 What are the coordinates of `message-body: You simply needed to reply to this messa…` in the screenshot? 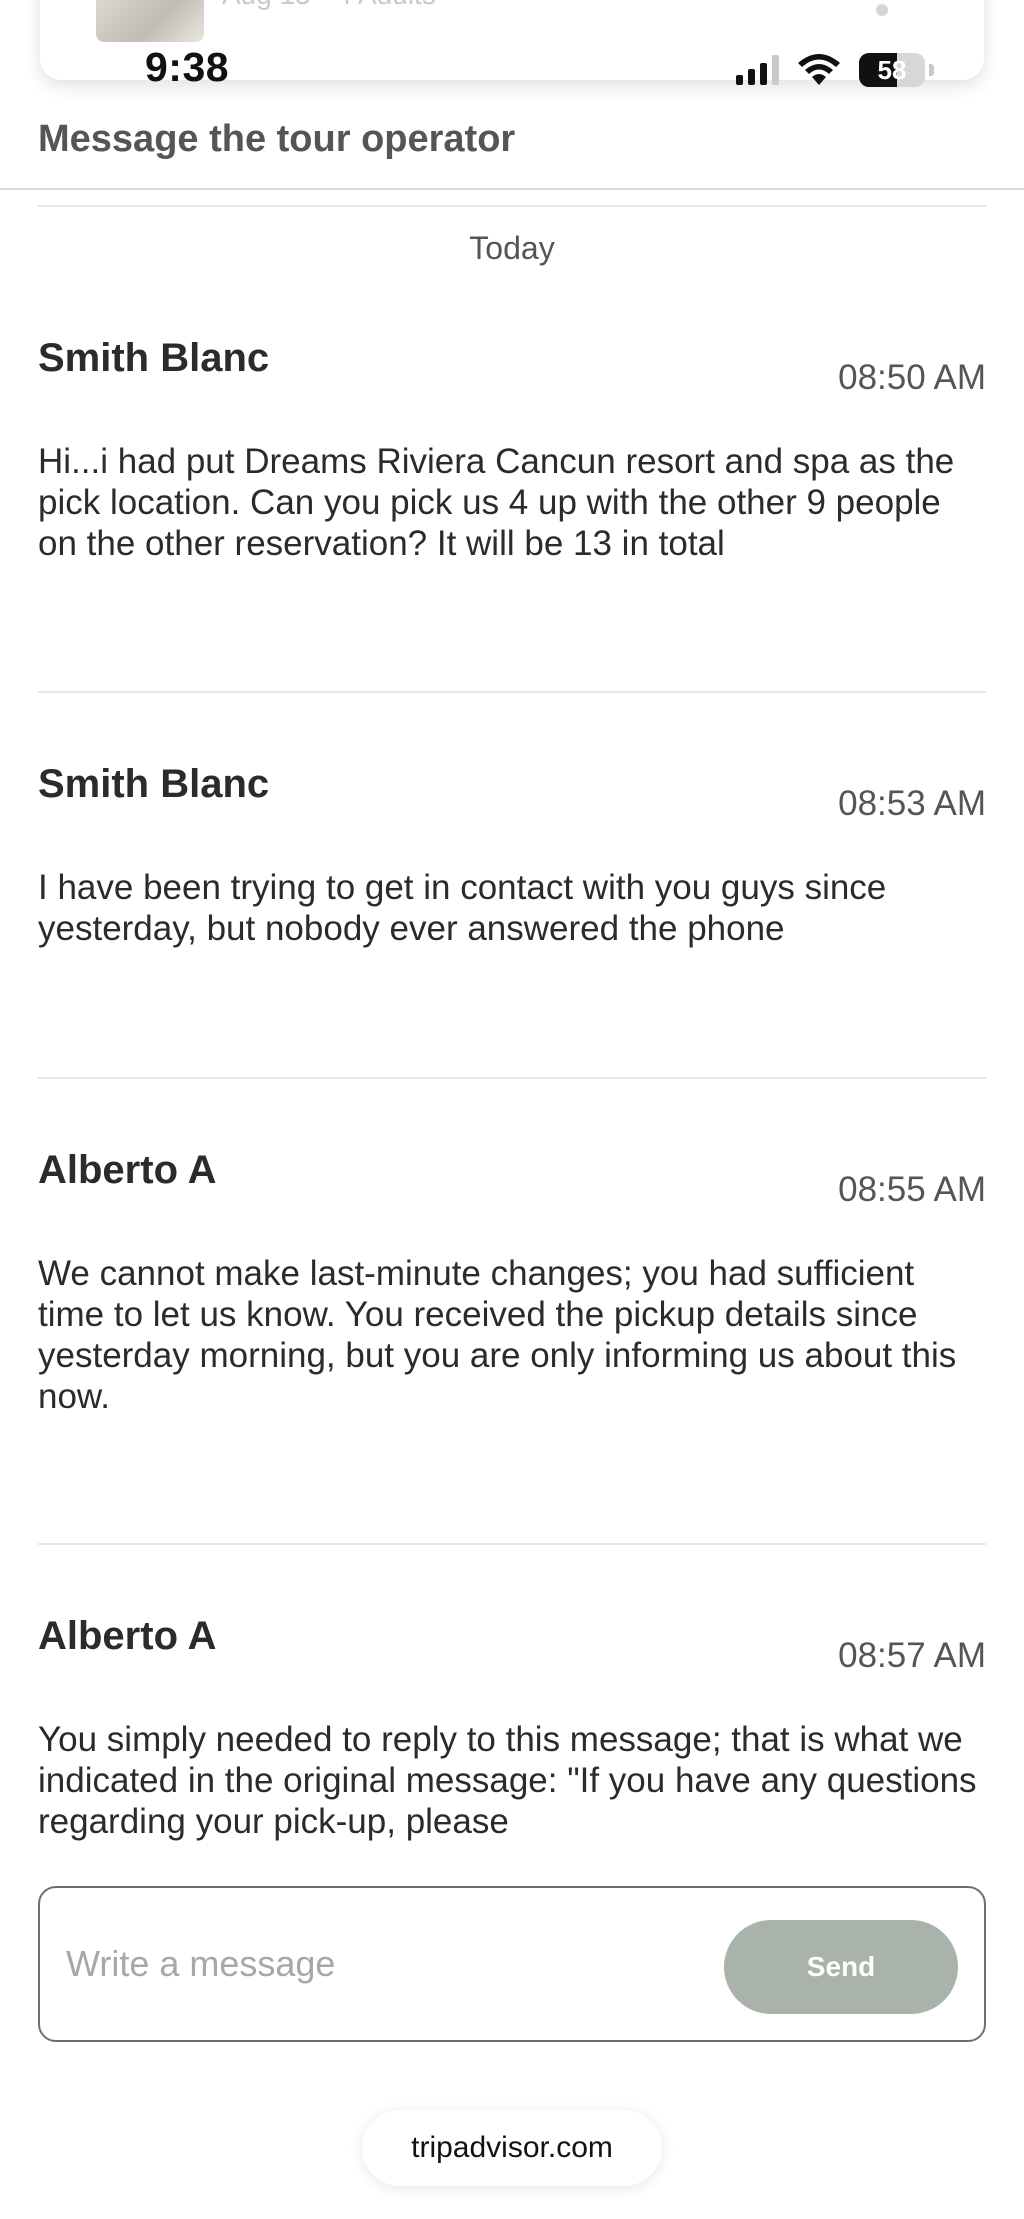 It's located at (507, 1780).